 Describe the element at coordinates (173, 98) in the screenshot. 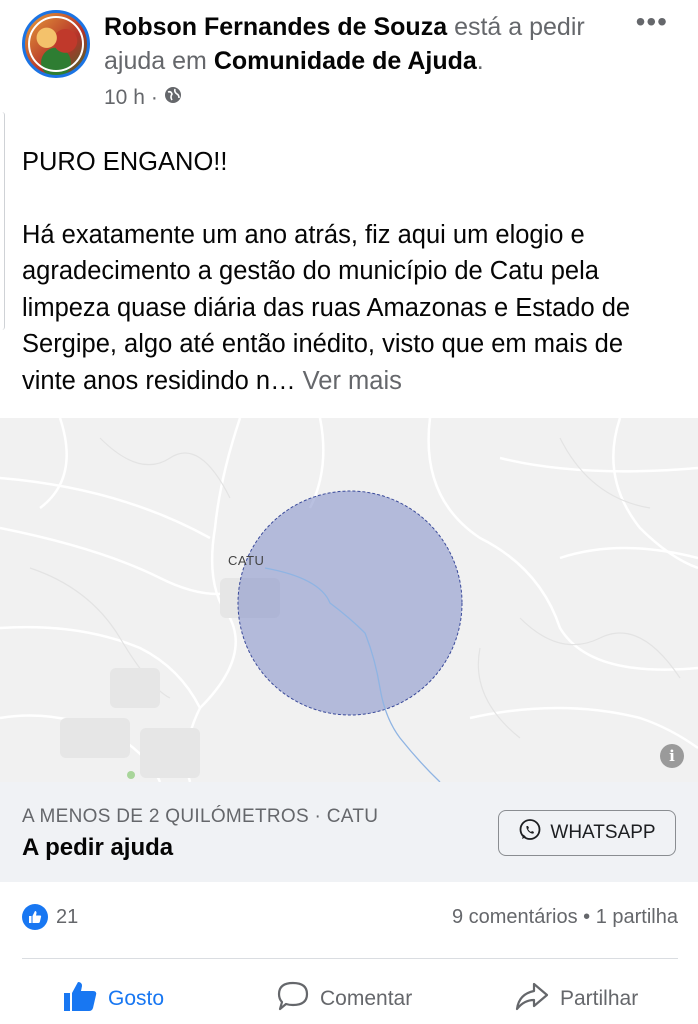

I see `globe-icon` at that location.